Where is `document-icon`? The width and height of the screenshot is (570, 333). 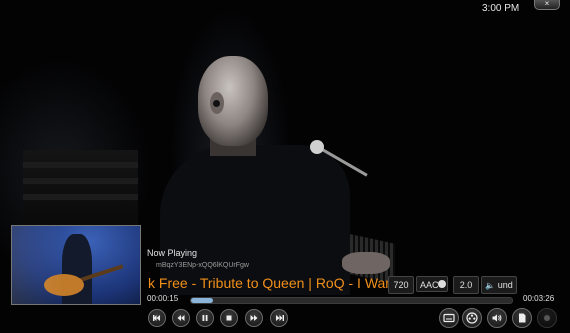
document-icon is located at coordinates (522, 318).